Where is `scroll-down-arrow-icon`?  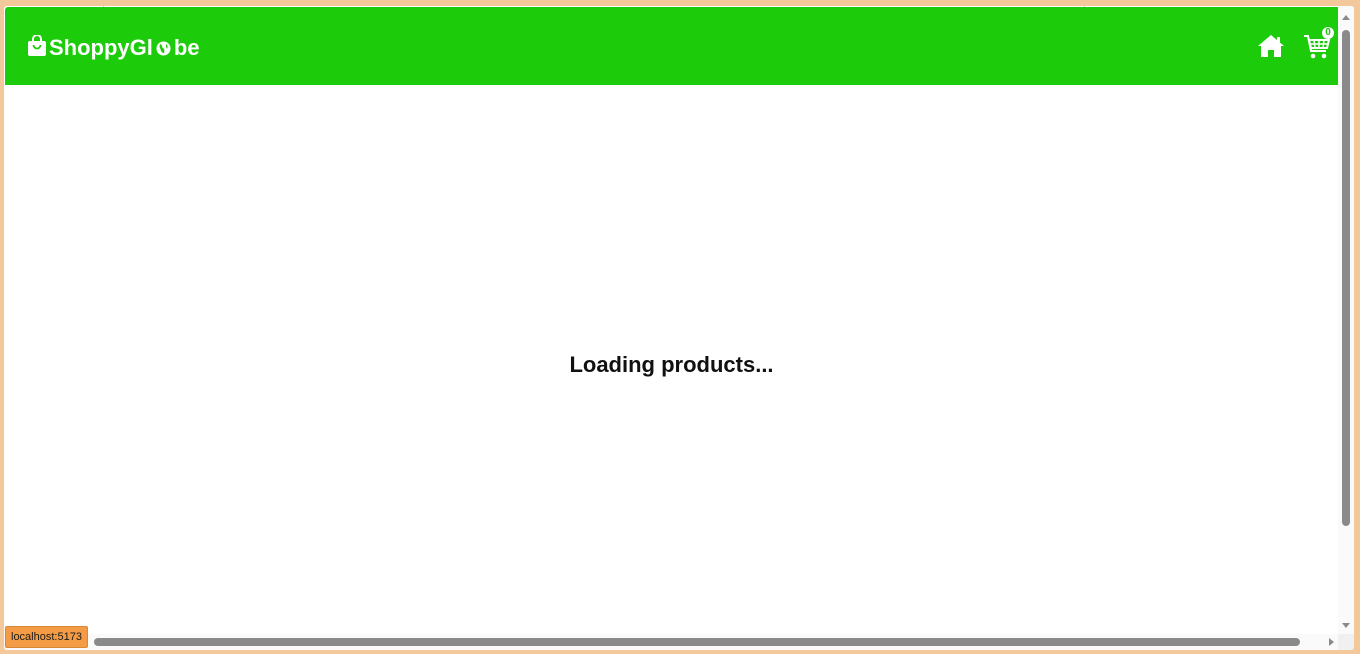 scroll-down-arrow-icon is located at coordinates (1346, 625).